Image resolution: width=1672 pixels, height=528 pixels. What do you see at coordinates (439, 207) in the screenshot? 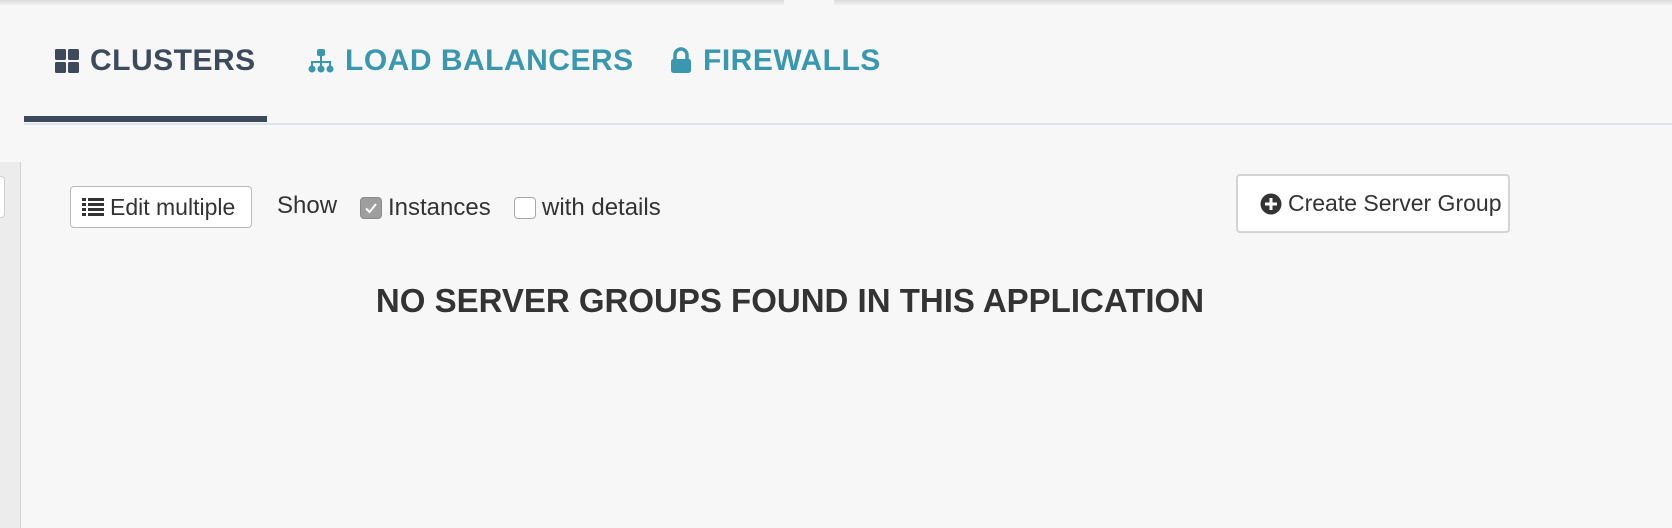
I see `instances-label: Instances` at bounding box center [439, 207].